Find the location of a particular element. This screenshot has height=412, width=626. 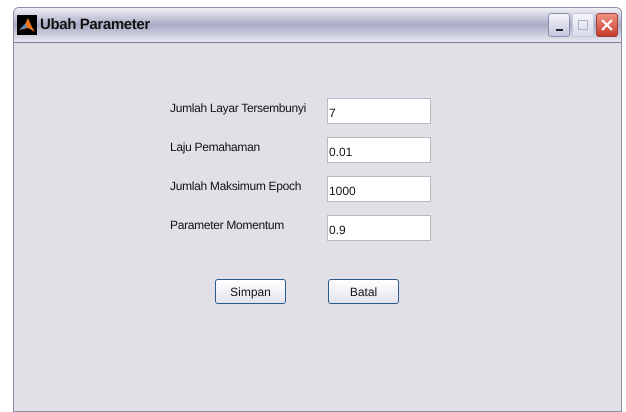

field-label: Jumlah Layar Tersembunyi is located at coordinates (238, 108).